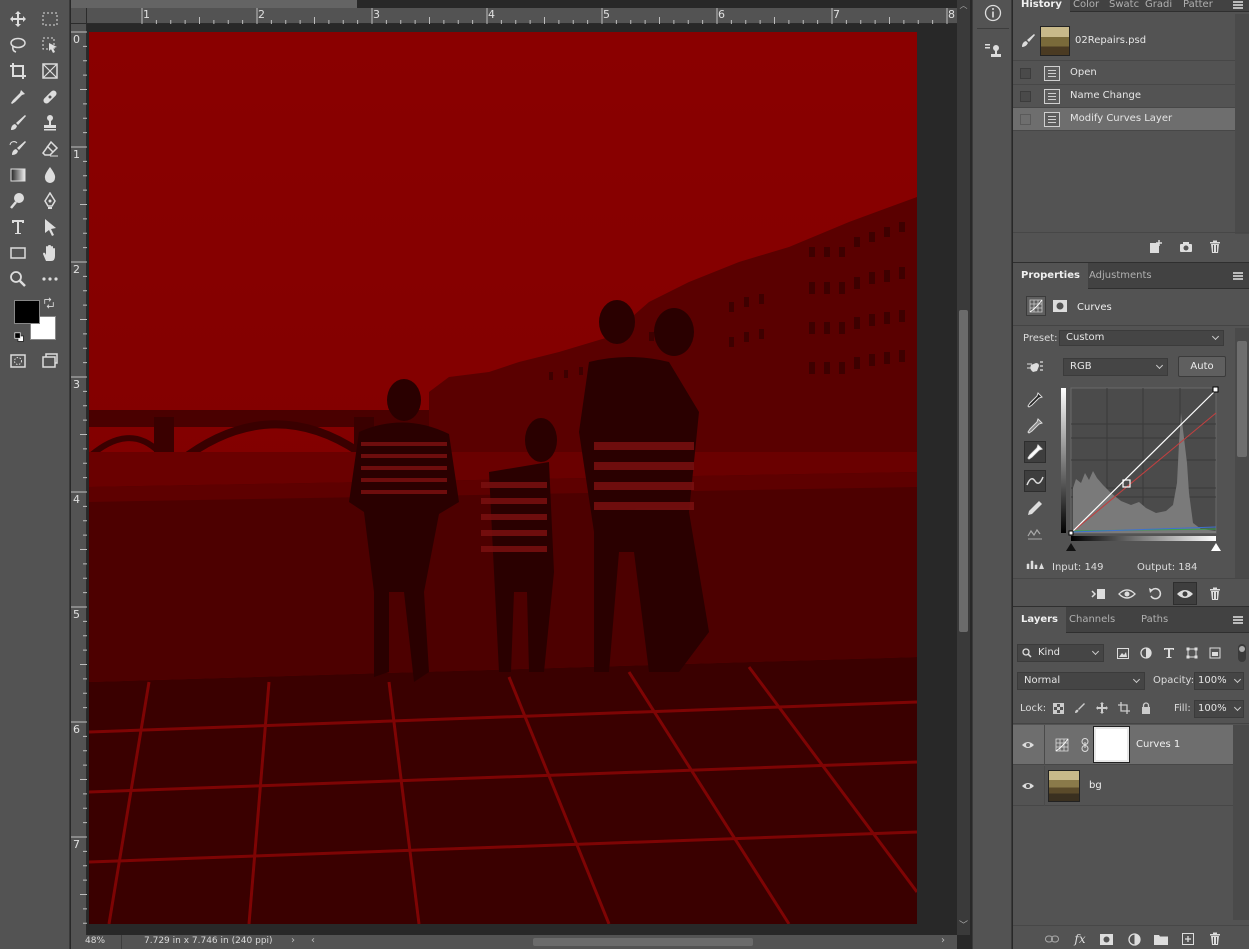  I want to click on gray-point-eyedropper-icon, so click(1035, 426).